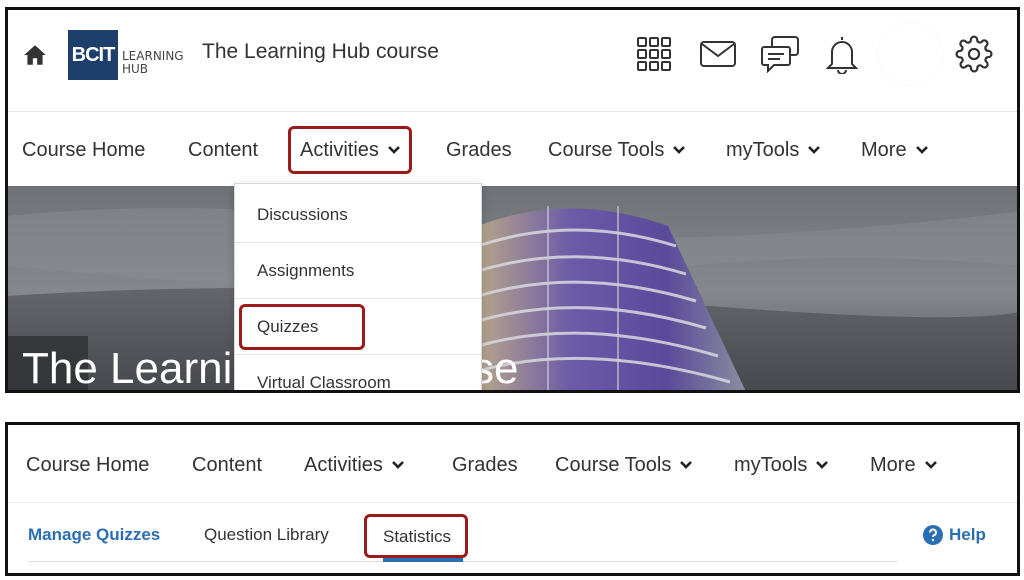  Describe the element at coordinates (153, 63) in the screenshot. I see `logo-wordmark: LEARNING HUB` at that location.